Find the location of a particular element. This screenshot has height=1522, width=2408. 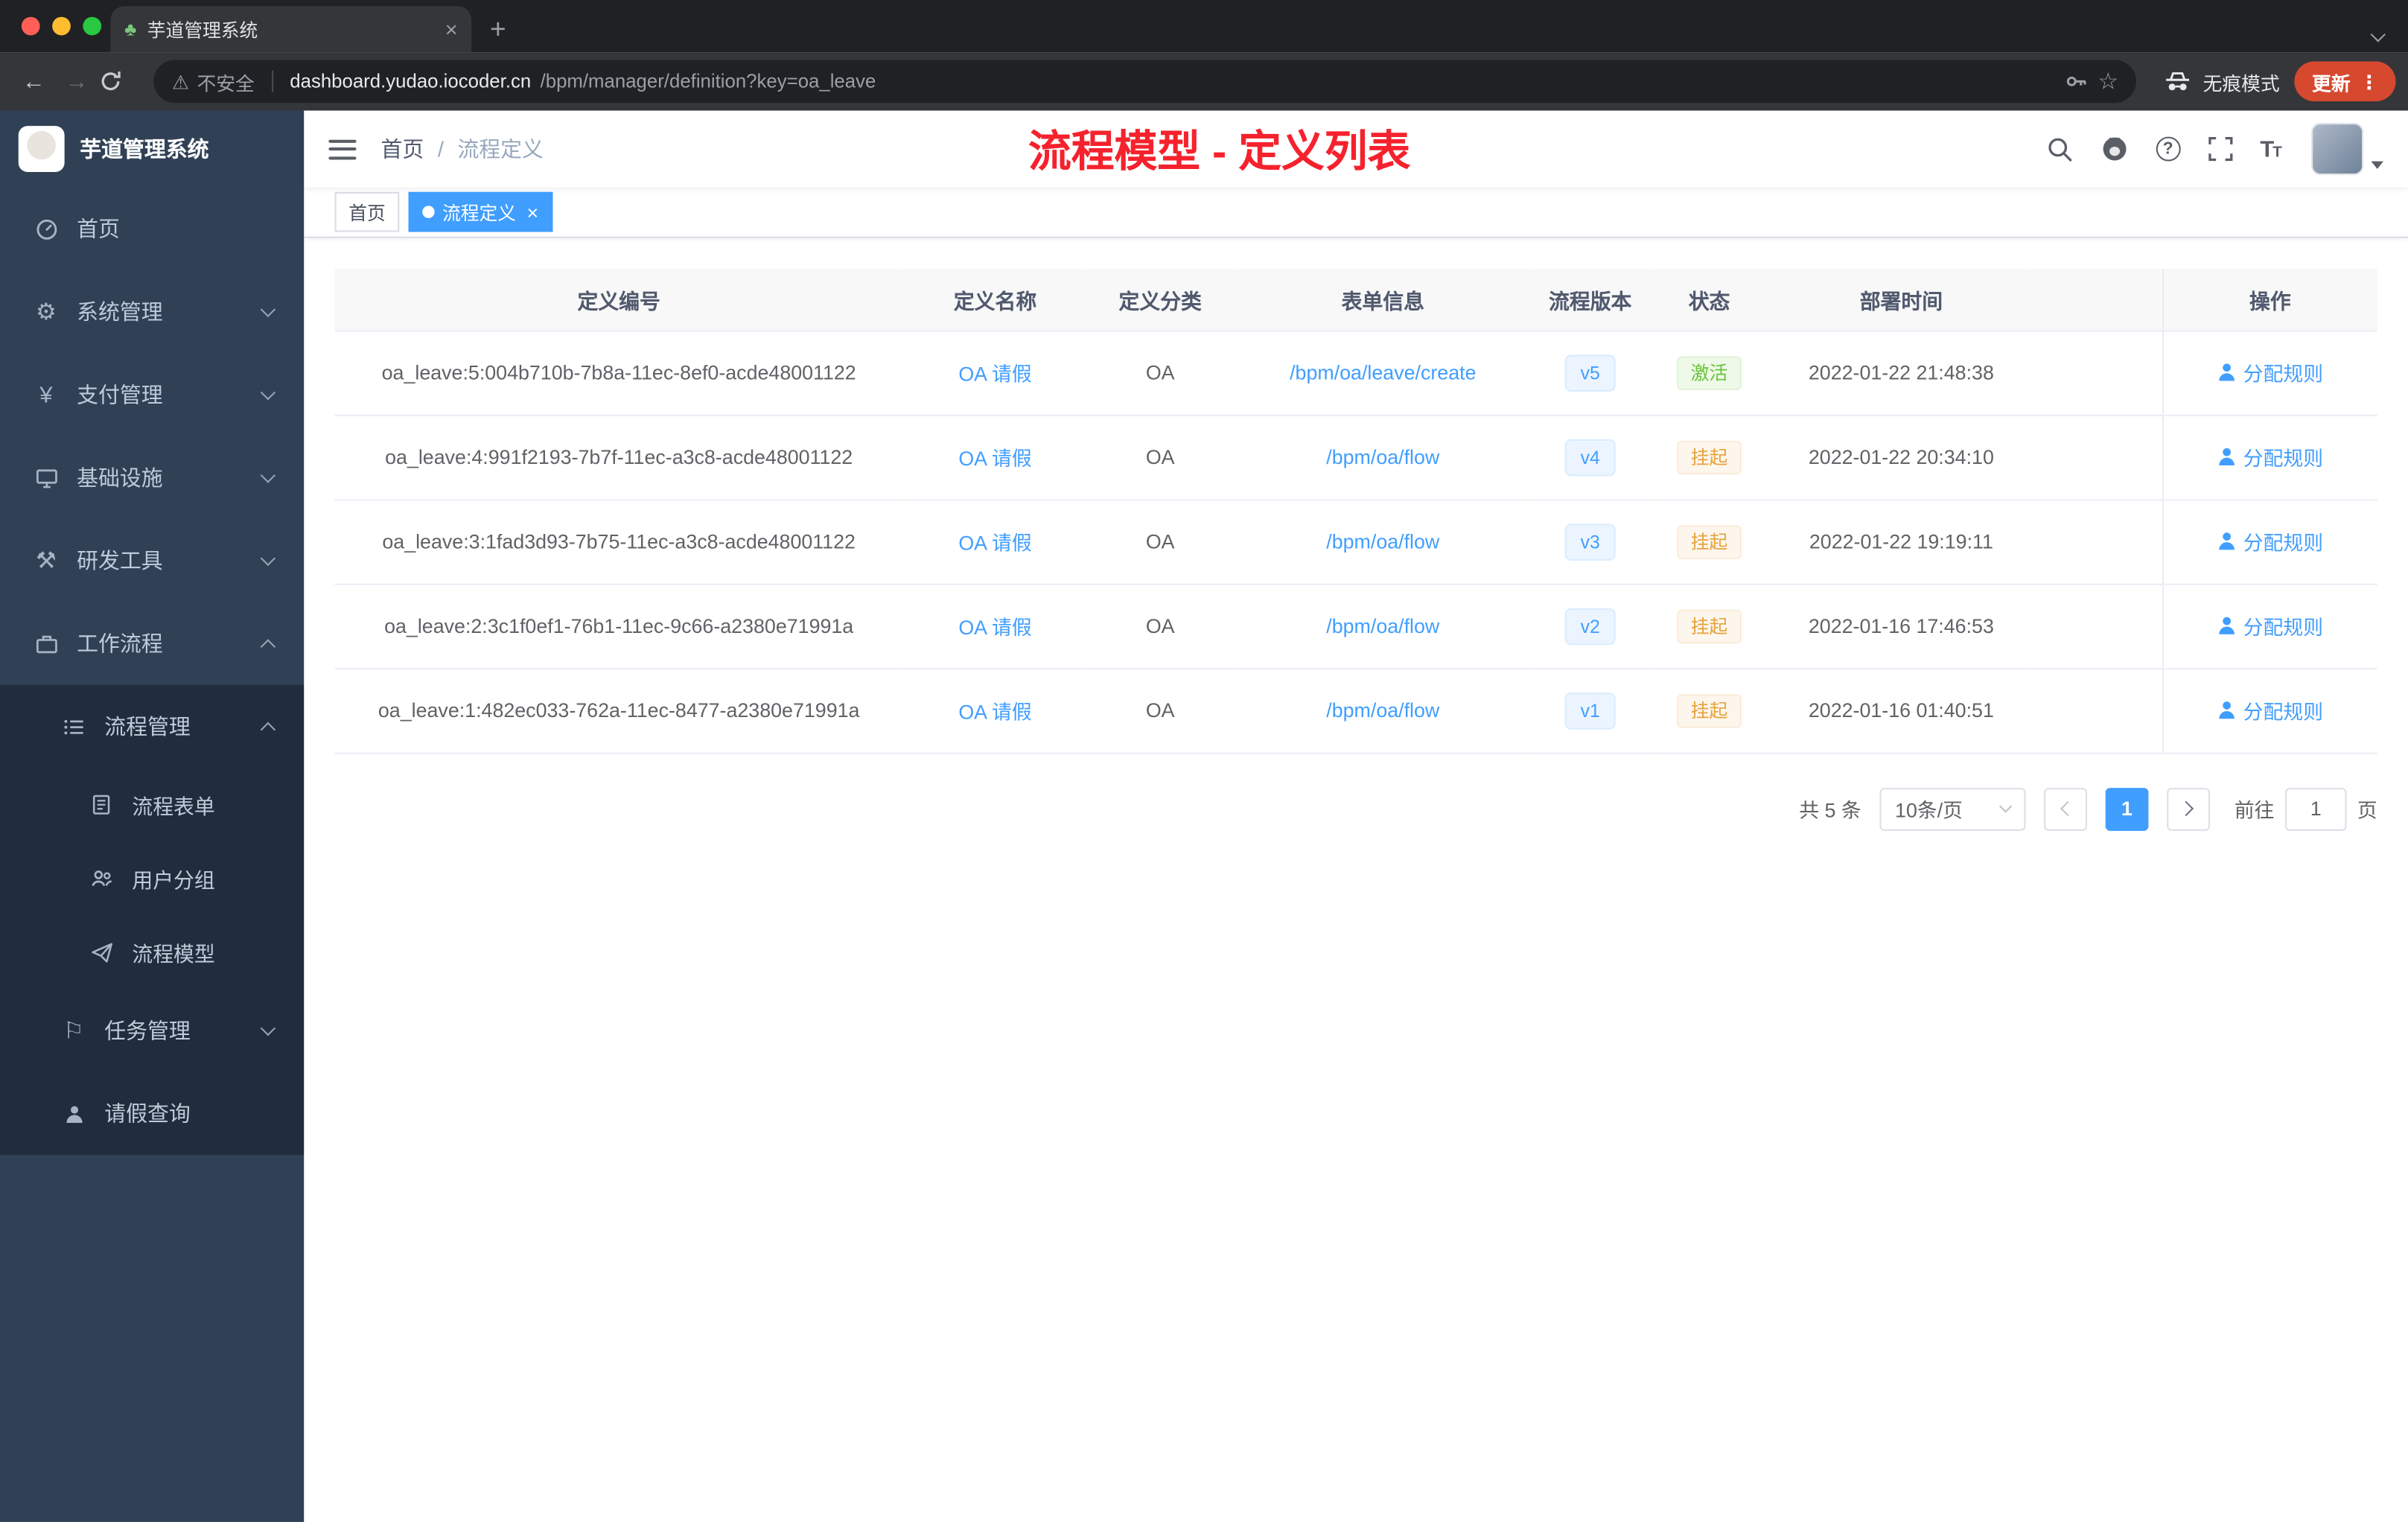

tag-label: 流程定义 is located at coordinates (479, 213).